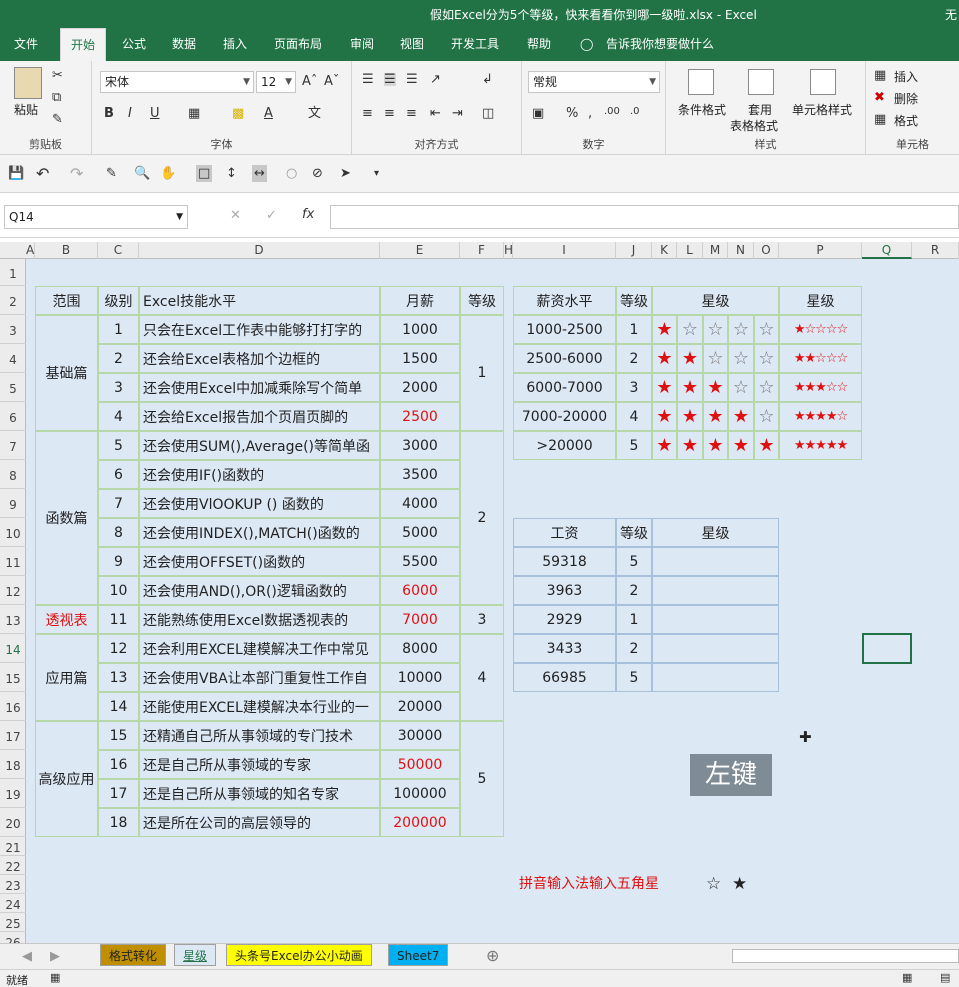 This screenshot has height=987, width=959. What do you see at coordinates (13, 884) in the screenshot?
I see `row-header: 23` at bounding box center [13, 884].